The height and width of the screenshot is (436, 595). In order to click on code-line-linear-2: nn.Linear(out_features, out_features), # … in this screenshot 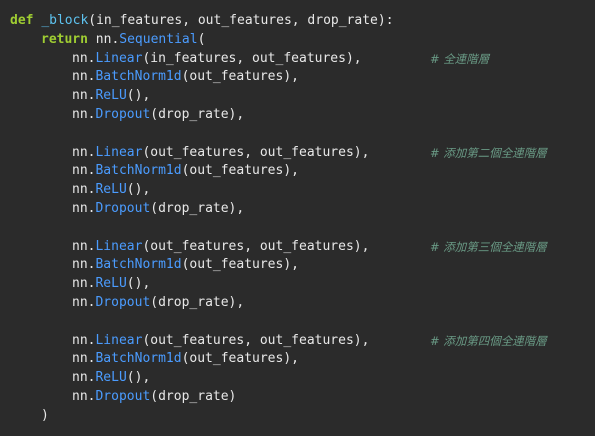, I will do `click(302, 153)`.